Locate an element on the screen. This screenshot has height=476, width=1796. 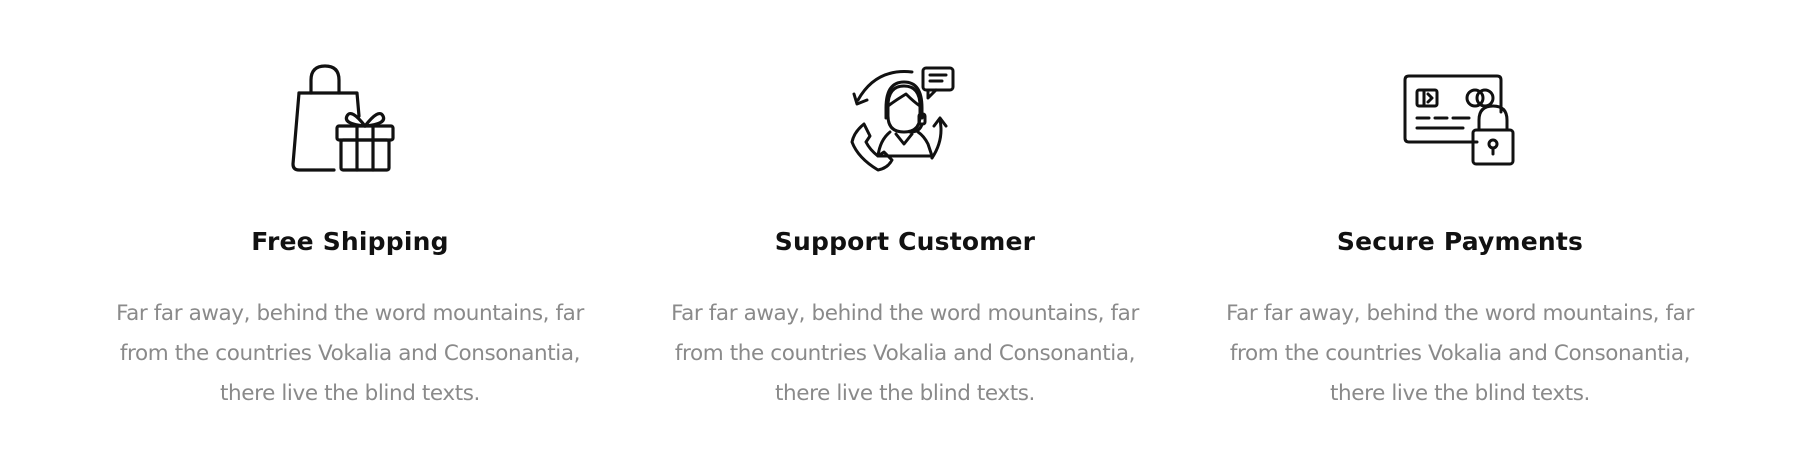
service-title: Free Shipping is located at coordinates (350, 241).